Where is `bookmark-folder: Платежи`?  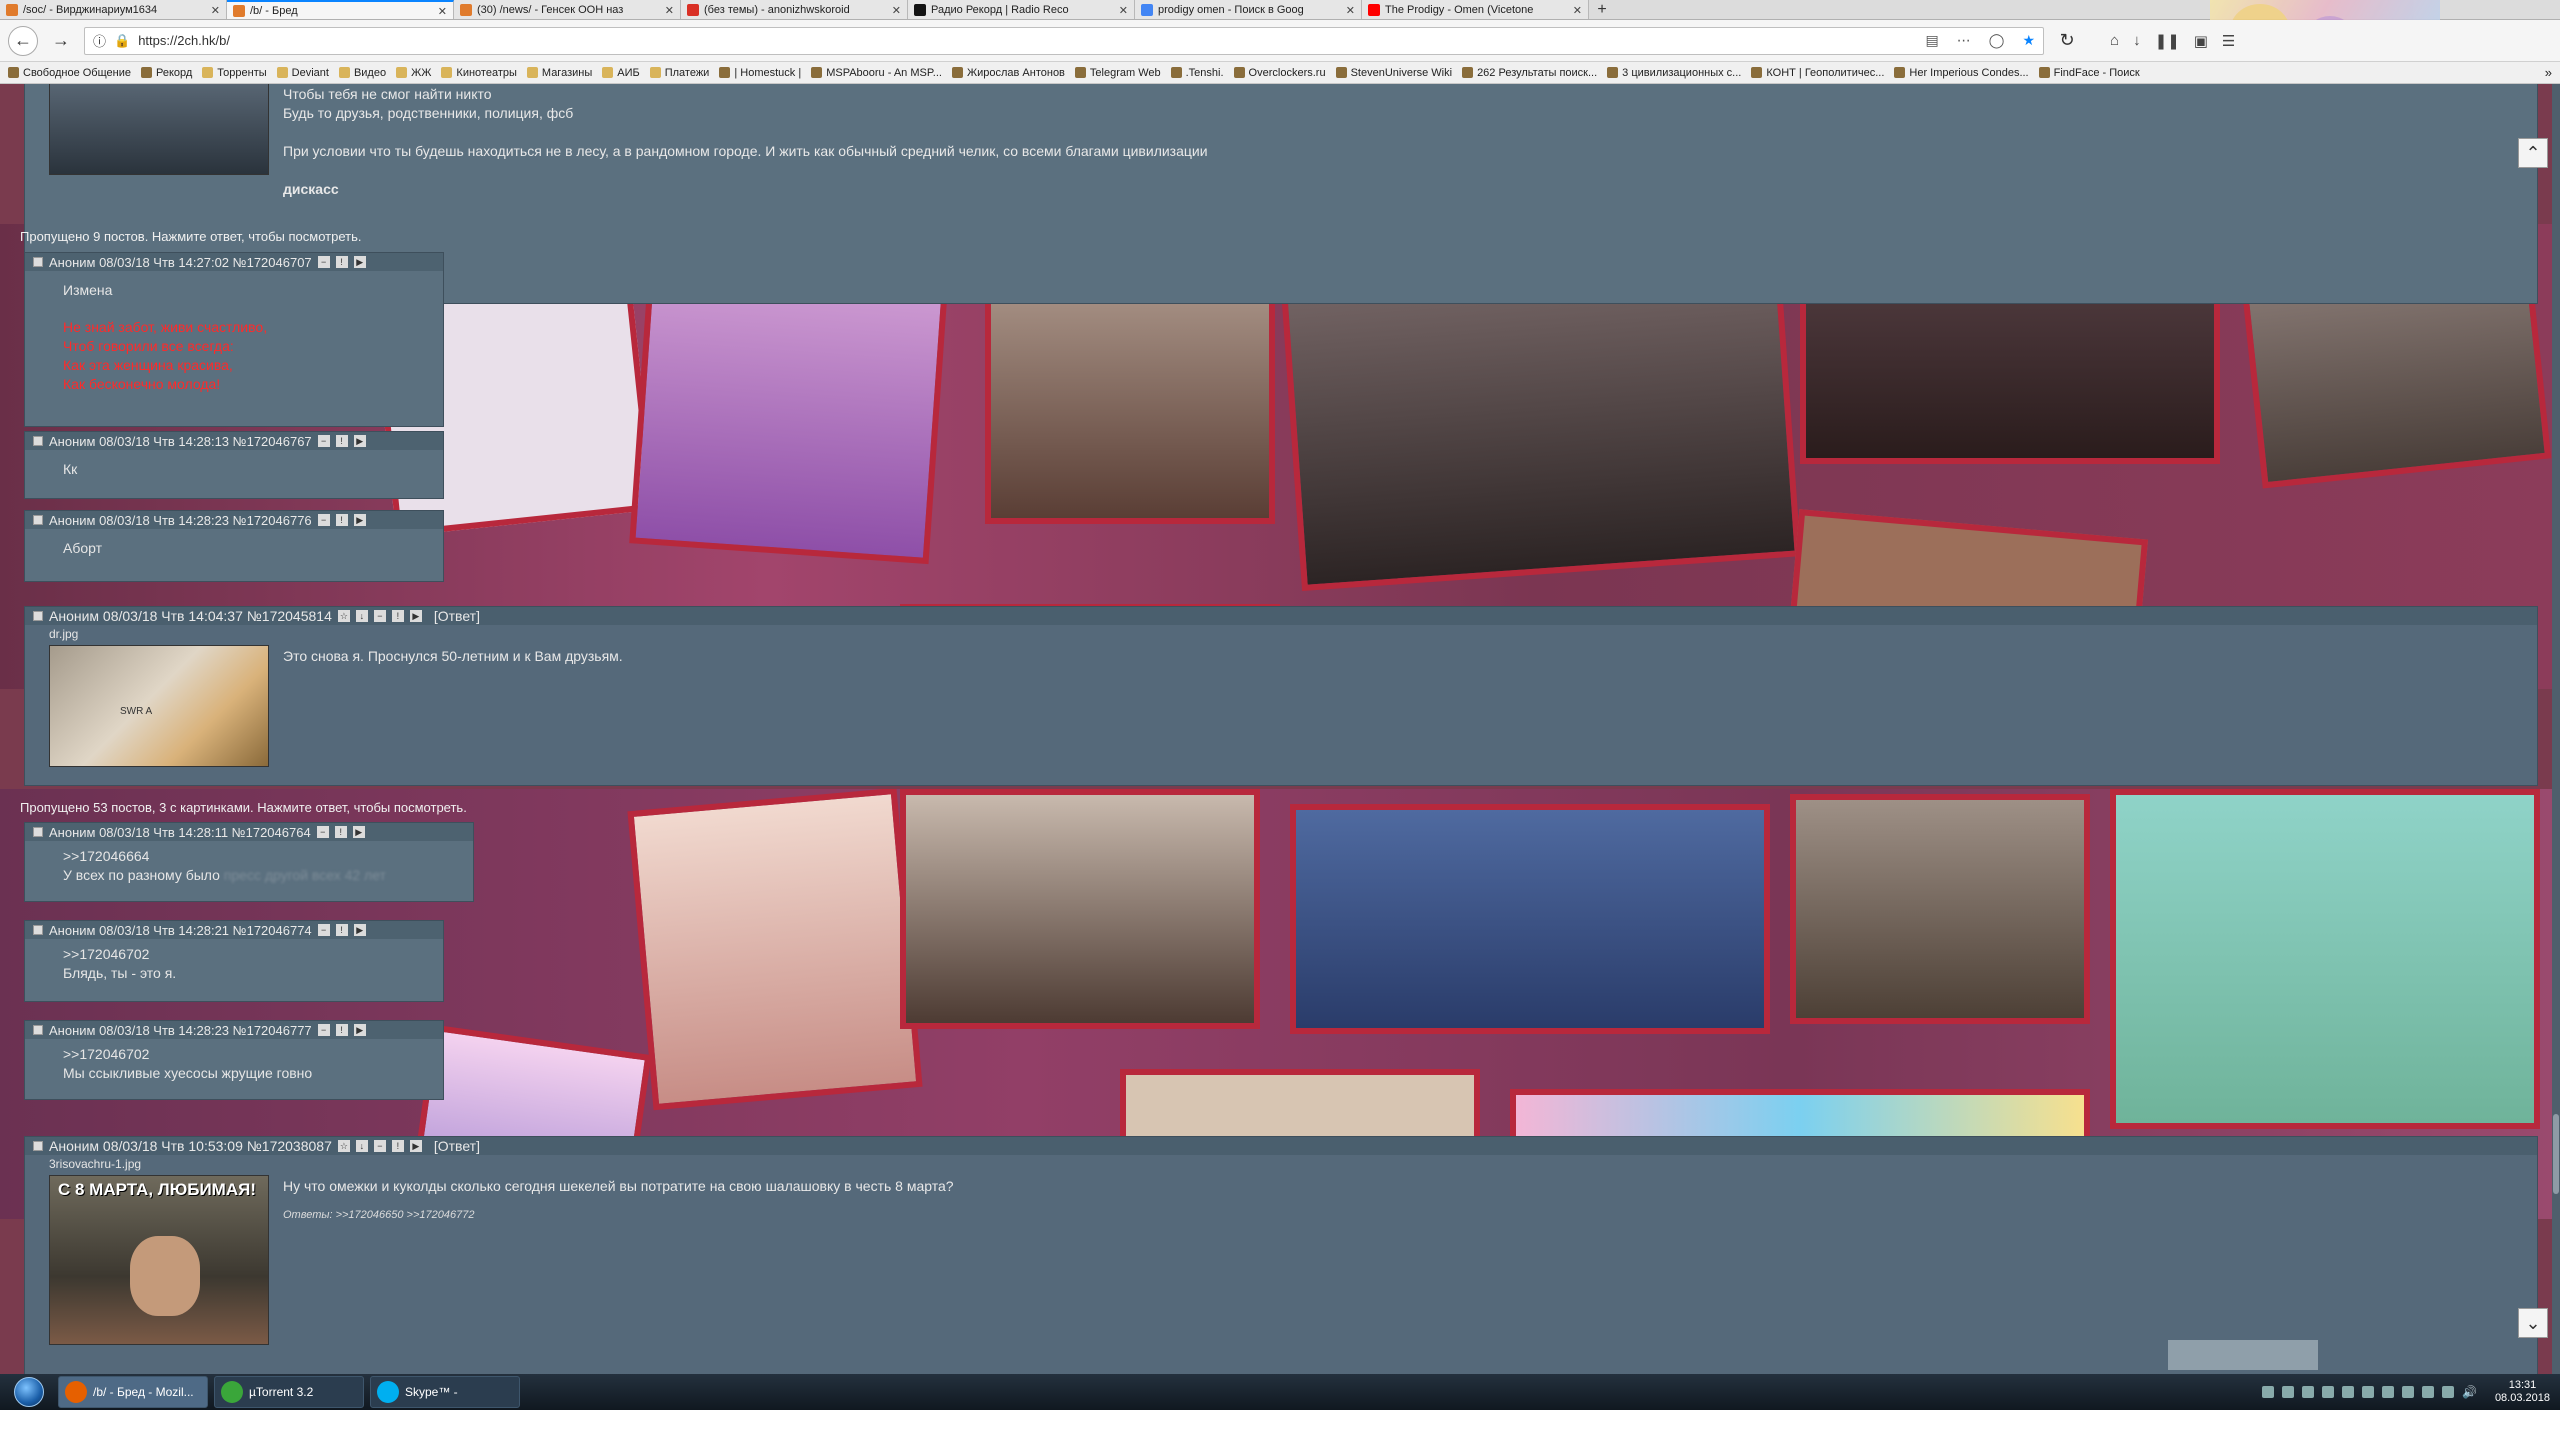
bookmark-folder: Платежи is located at coordinates (679, 73).